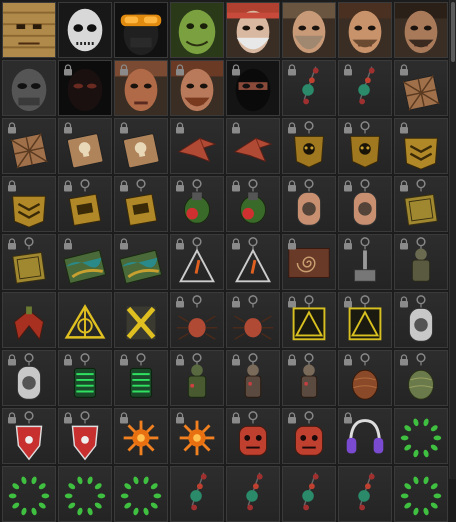 This screenshot has height=522, width=456. What do you see at coordinates (452, 239) in the screenshot?
I see `scrollbar` at bounding box center [452, 239].